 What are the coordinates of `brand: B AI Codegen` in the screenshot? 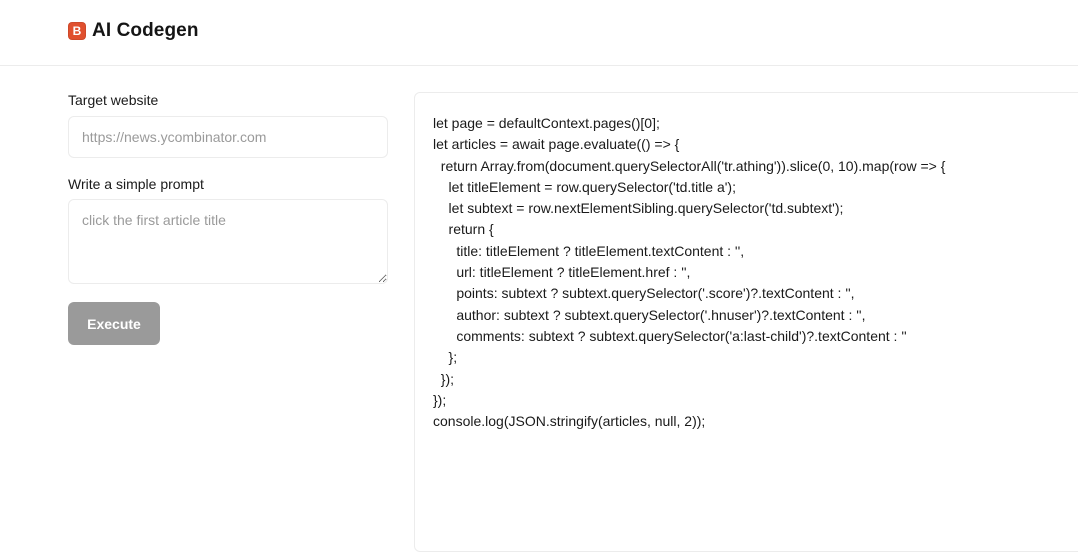 It's located at (133, 30).